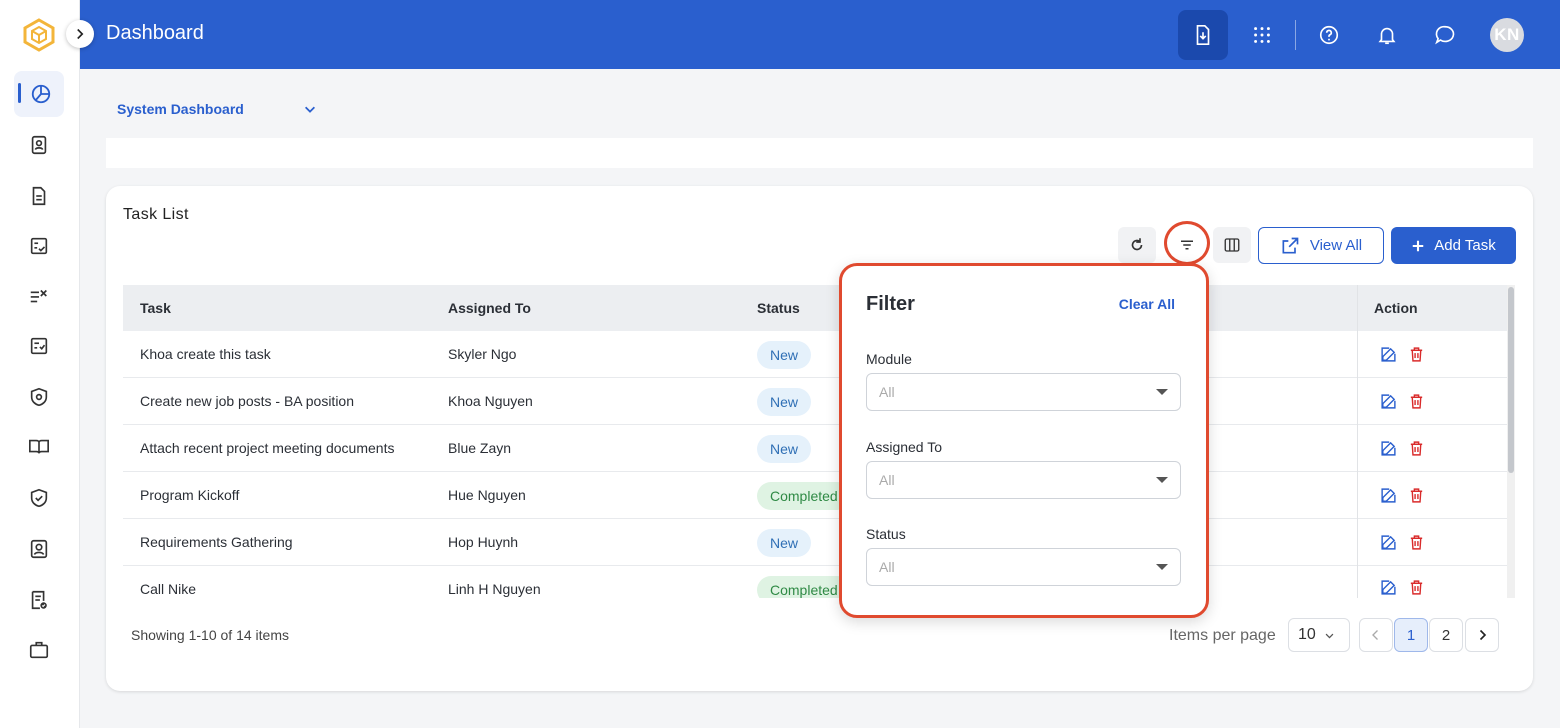 The height and width of the screenshot is (728, 1560). I want to click on clear-all-button: Clear All, so click(1147, 304).